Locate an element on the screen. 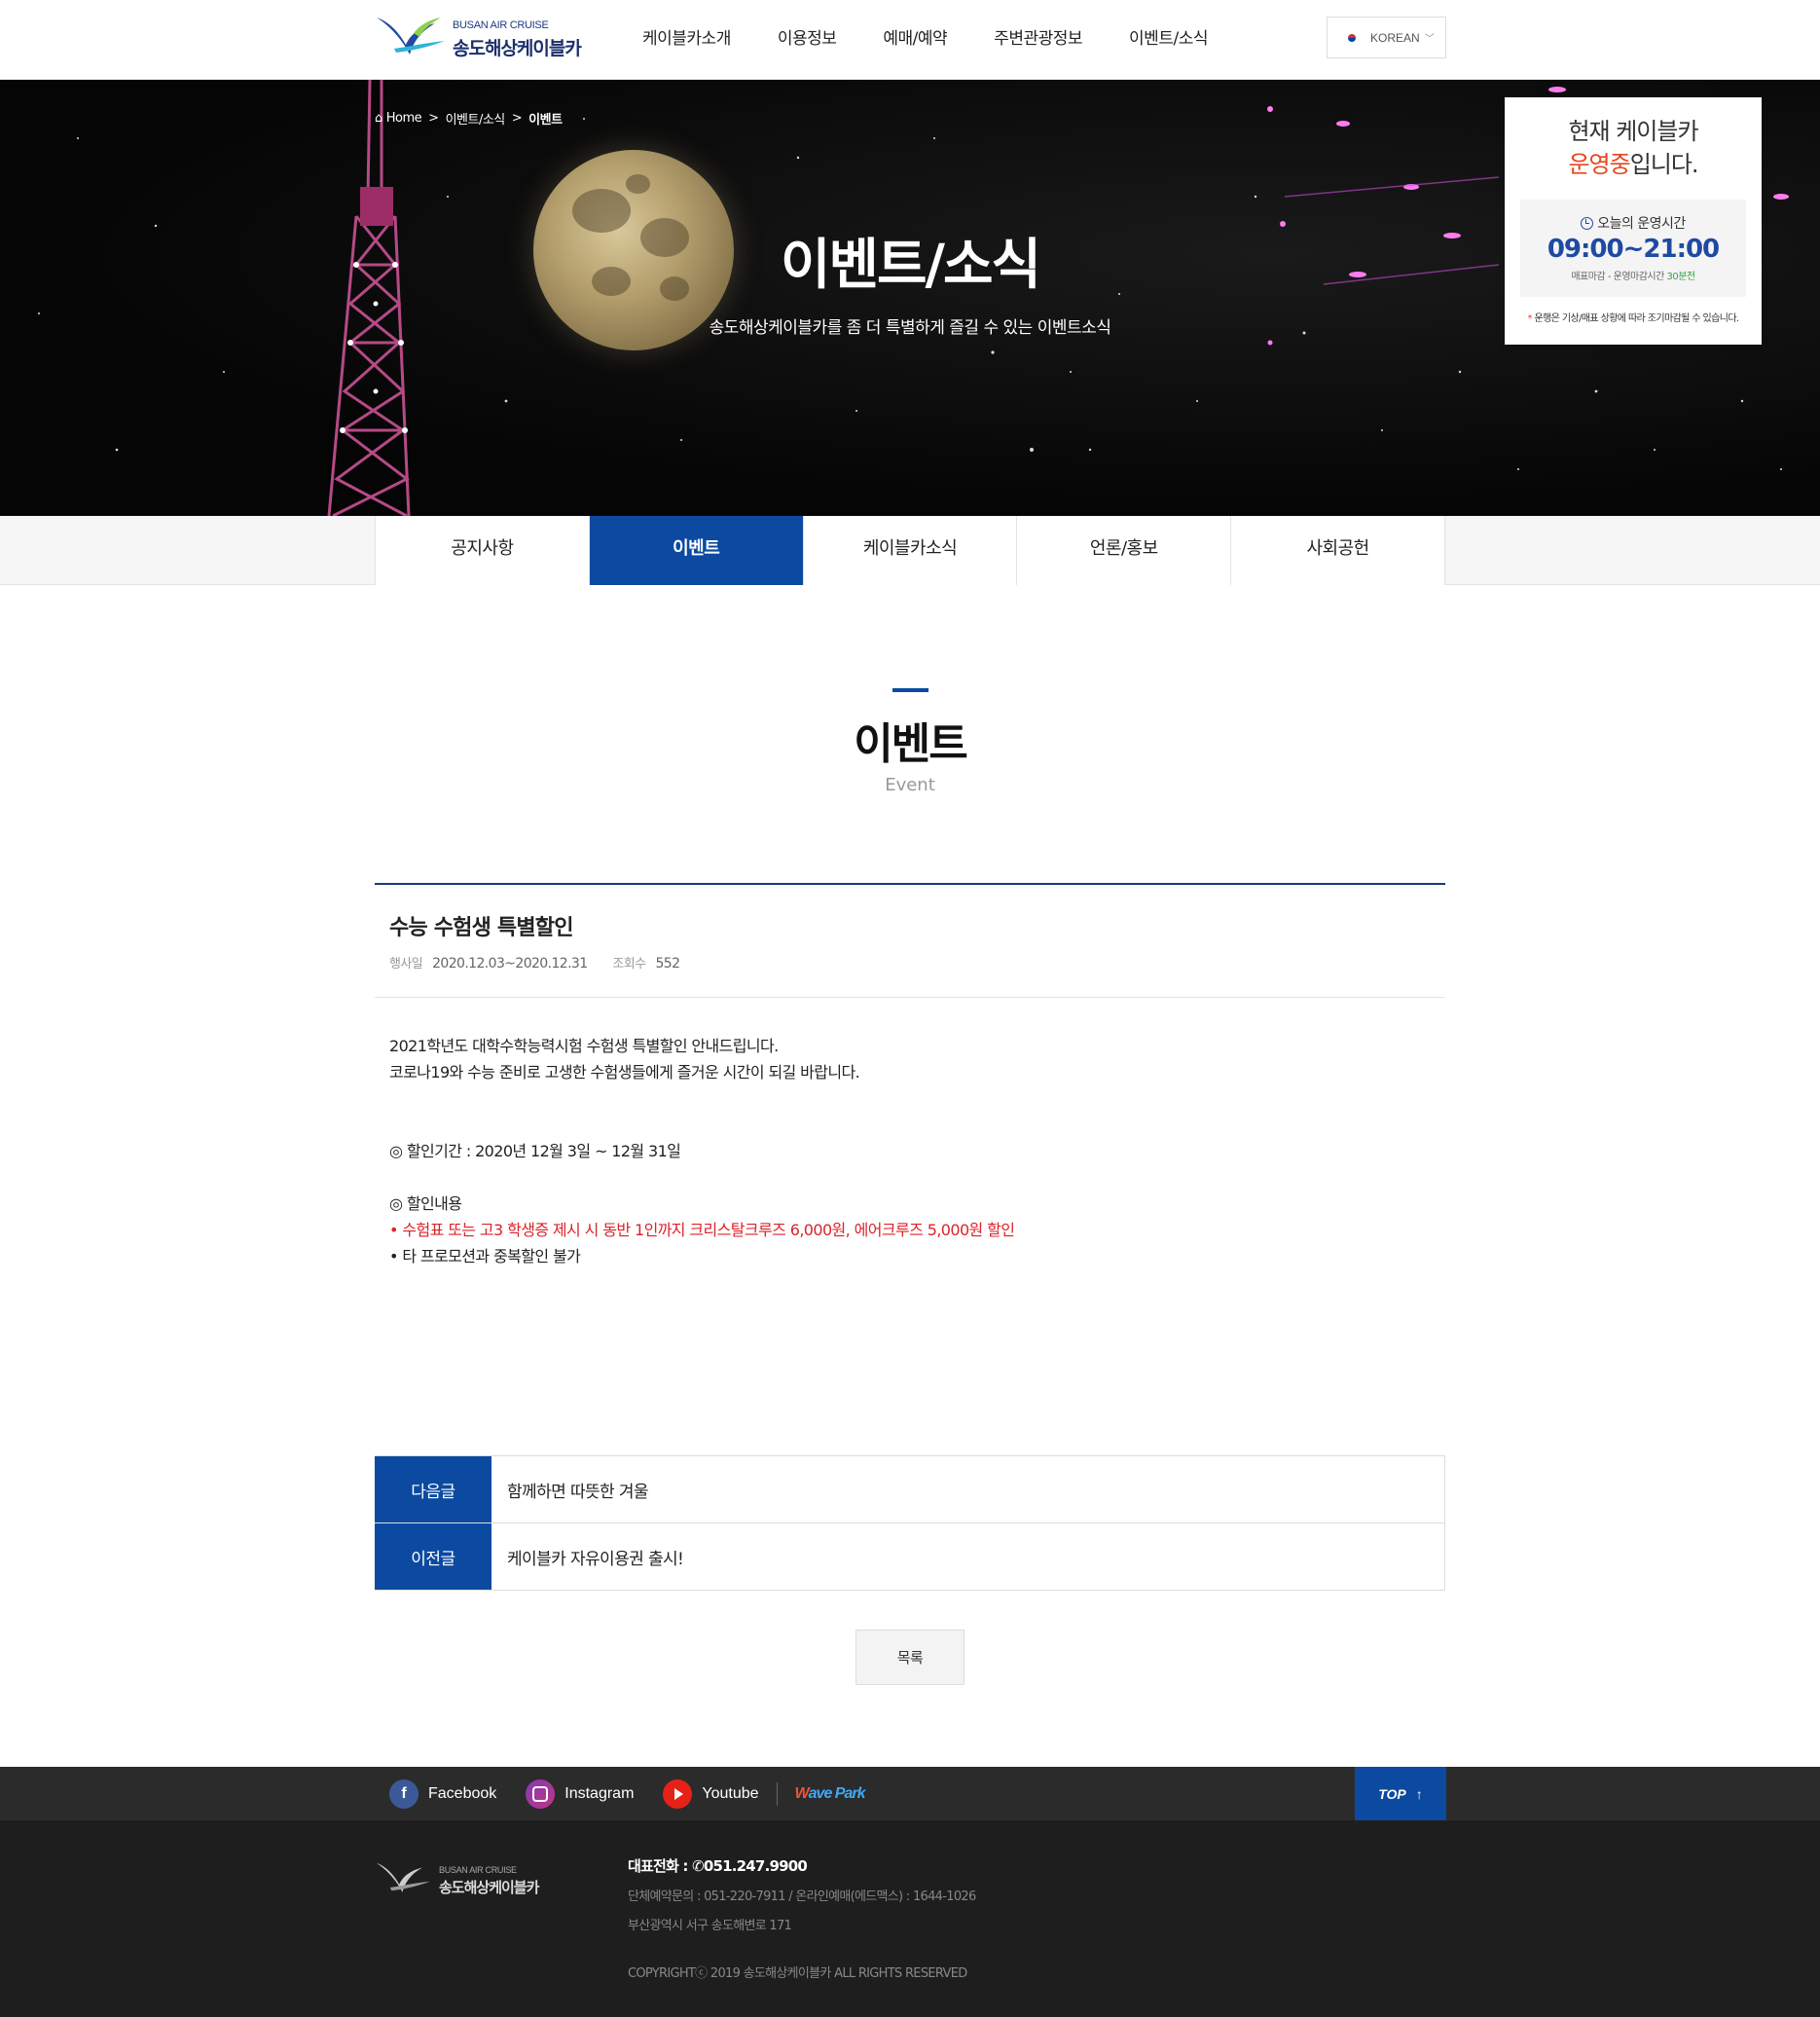 The height and width of the screenshot is (2017, 1820). discount-period: ◎ 할인기간 : 2020년 12월 3일 ~ 12월 31일 is located at coordinates (535, 1151).